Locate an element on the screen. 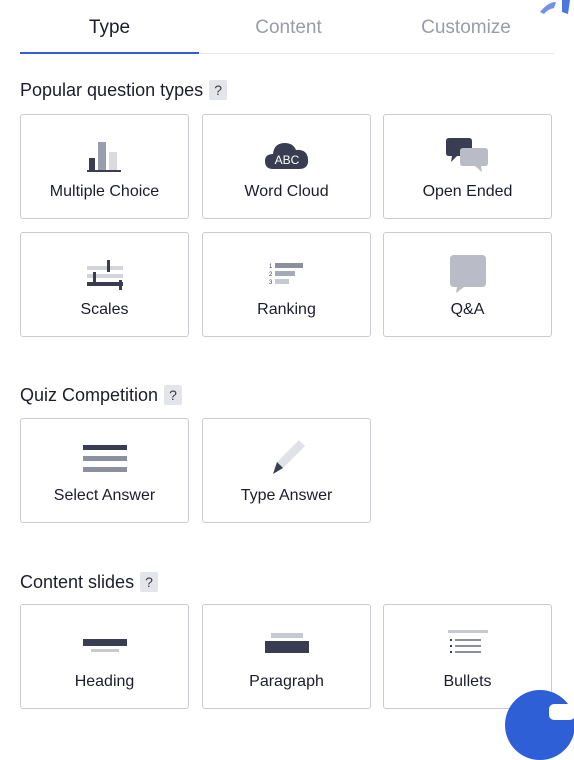 Image resolution: width=574 pixels, height=760 pixels. word-cloud-icon: ABC is located at coordinates (286, 156).